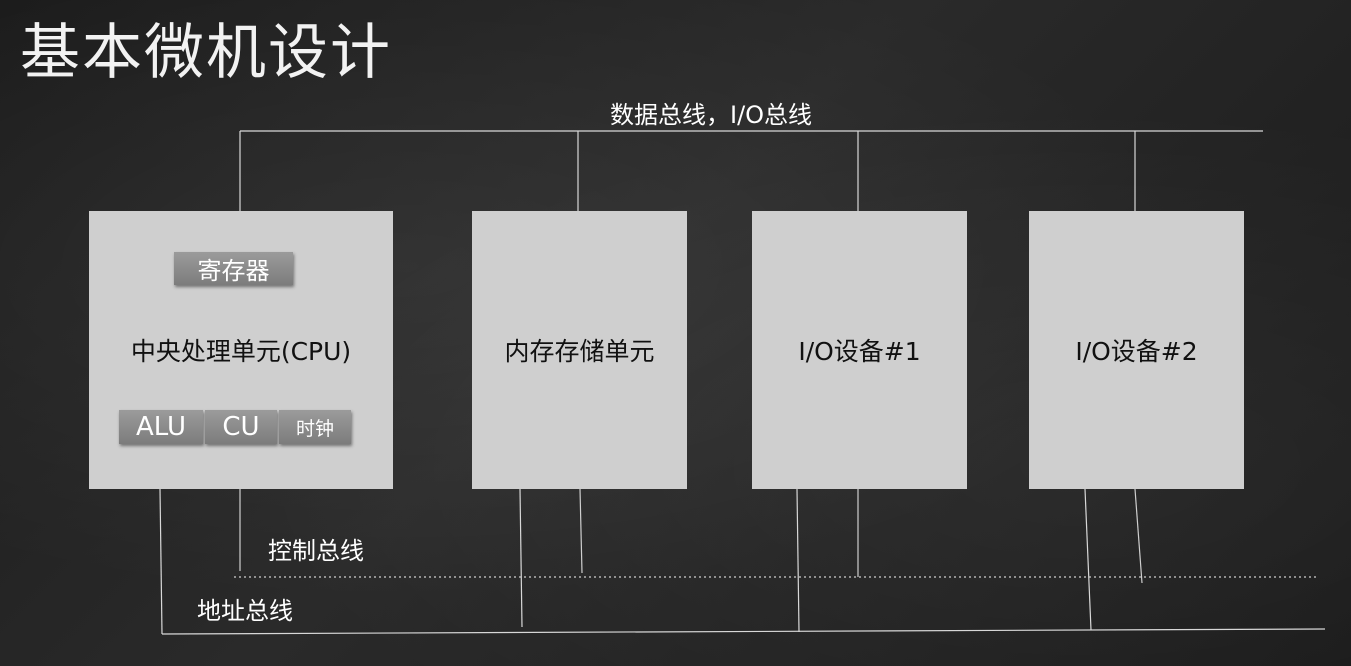 The height and width of the screenshot is (666, 1351). I want to click on io-device-1-box: I/O设备#1, so click(859, 350).